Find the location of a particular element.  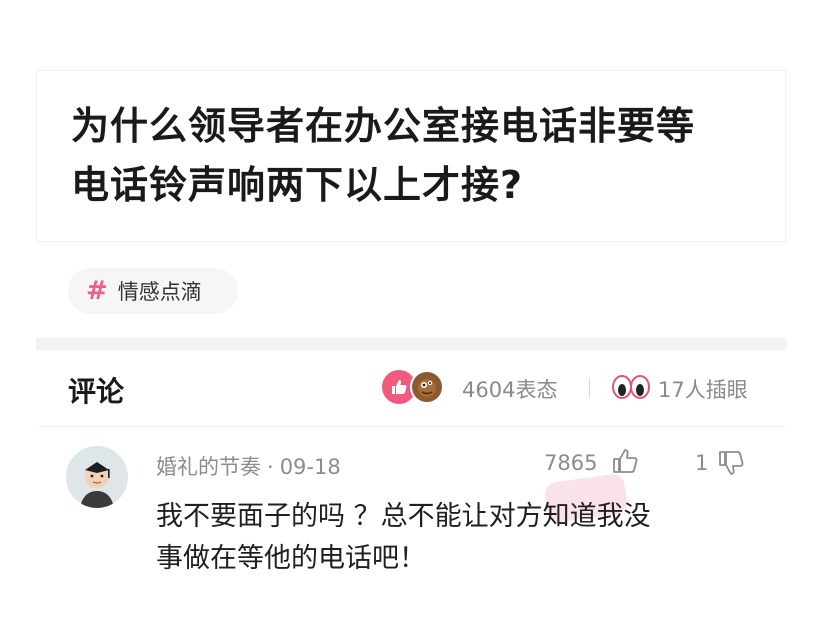

avatar is located at coordinates (97, 477).